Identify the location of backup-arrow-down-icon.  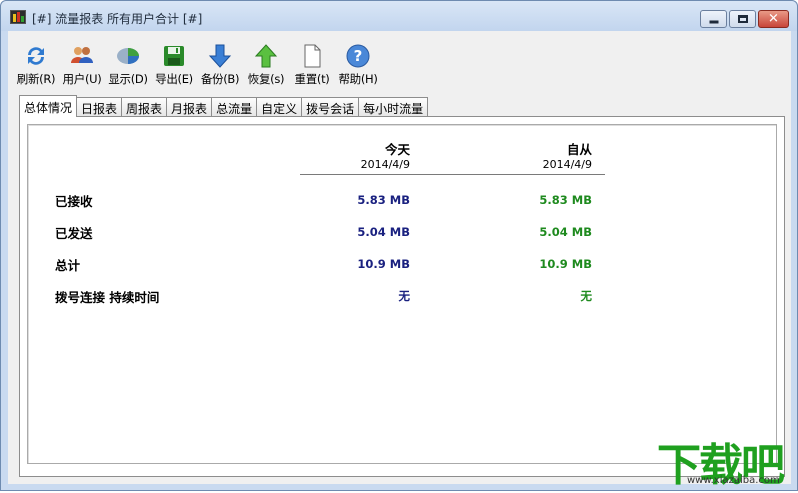
(220, 56).